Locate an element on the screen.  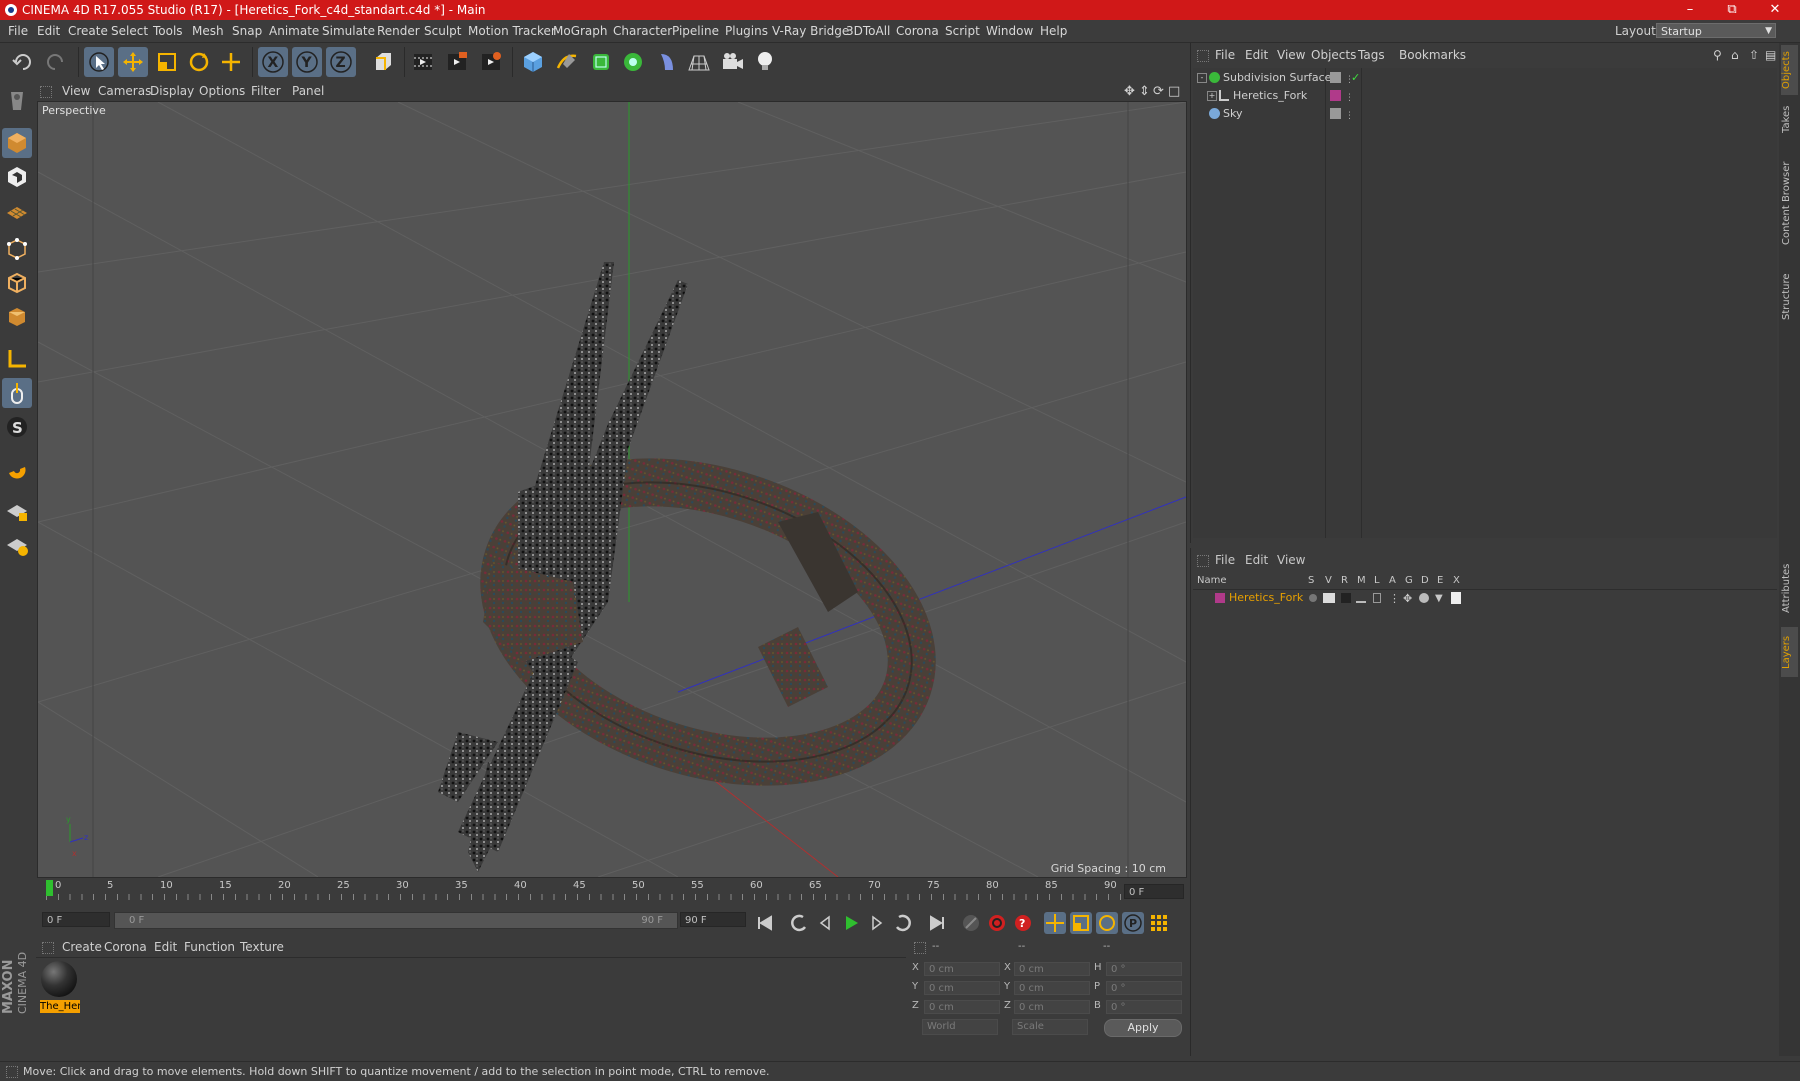
deformer-toggle-icon is located at coordinates (1424, 598).